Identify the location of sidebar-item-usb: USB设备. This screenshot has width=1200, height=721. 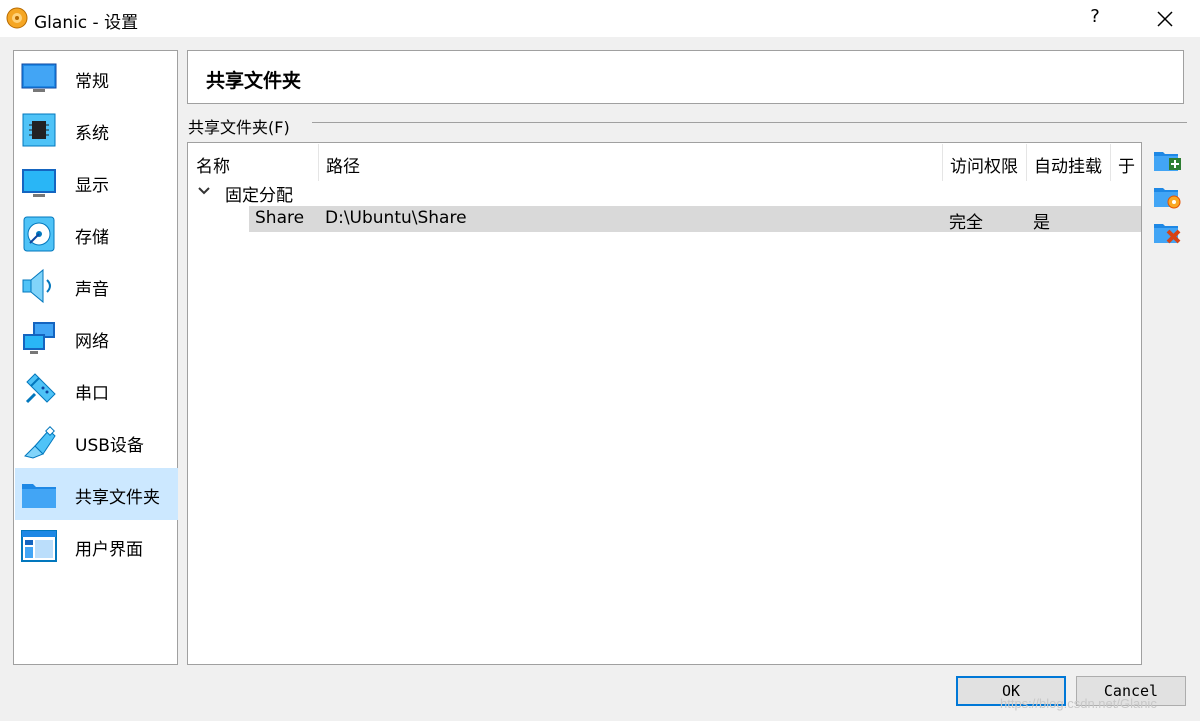
(96, 442).